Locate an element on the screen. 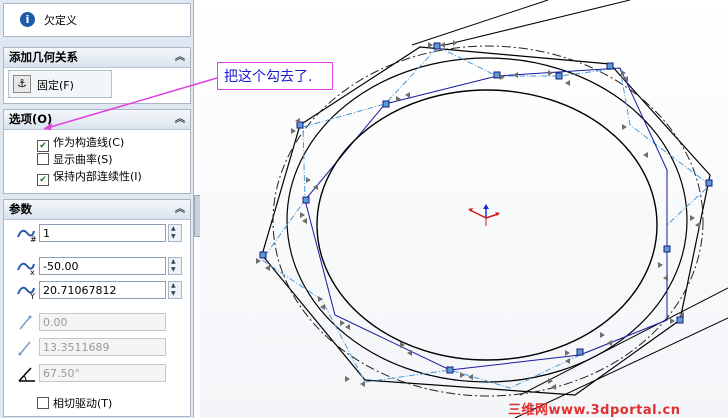 The height and width of the screenshot is (418, 728). tangent-weight-field: 0.00 is located at coordinates (102, 322).